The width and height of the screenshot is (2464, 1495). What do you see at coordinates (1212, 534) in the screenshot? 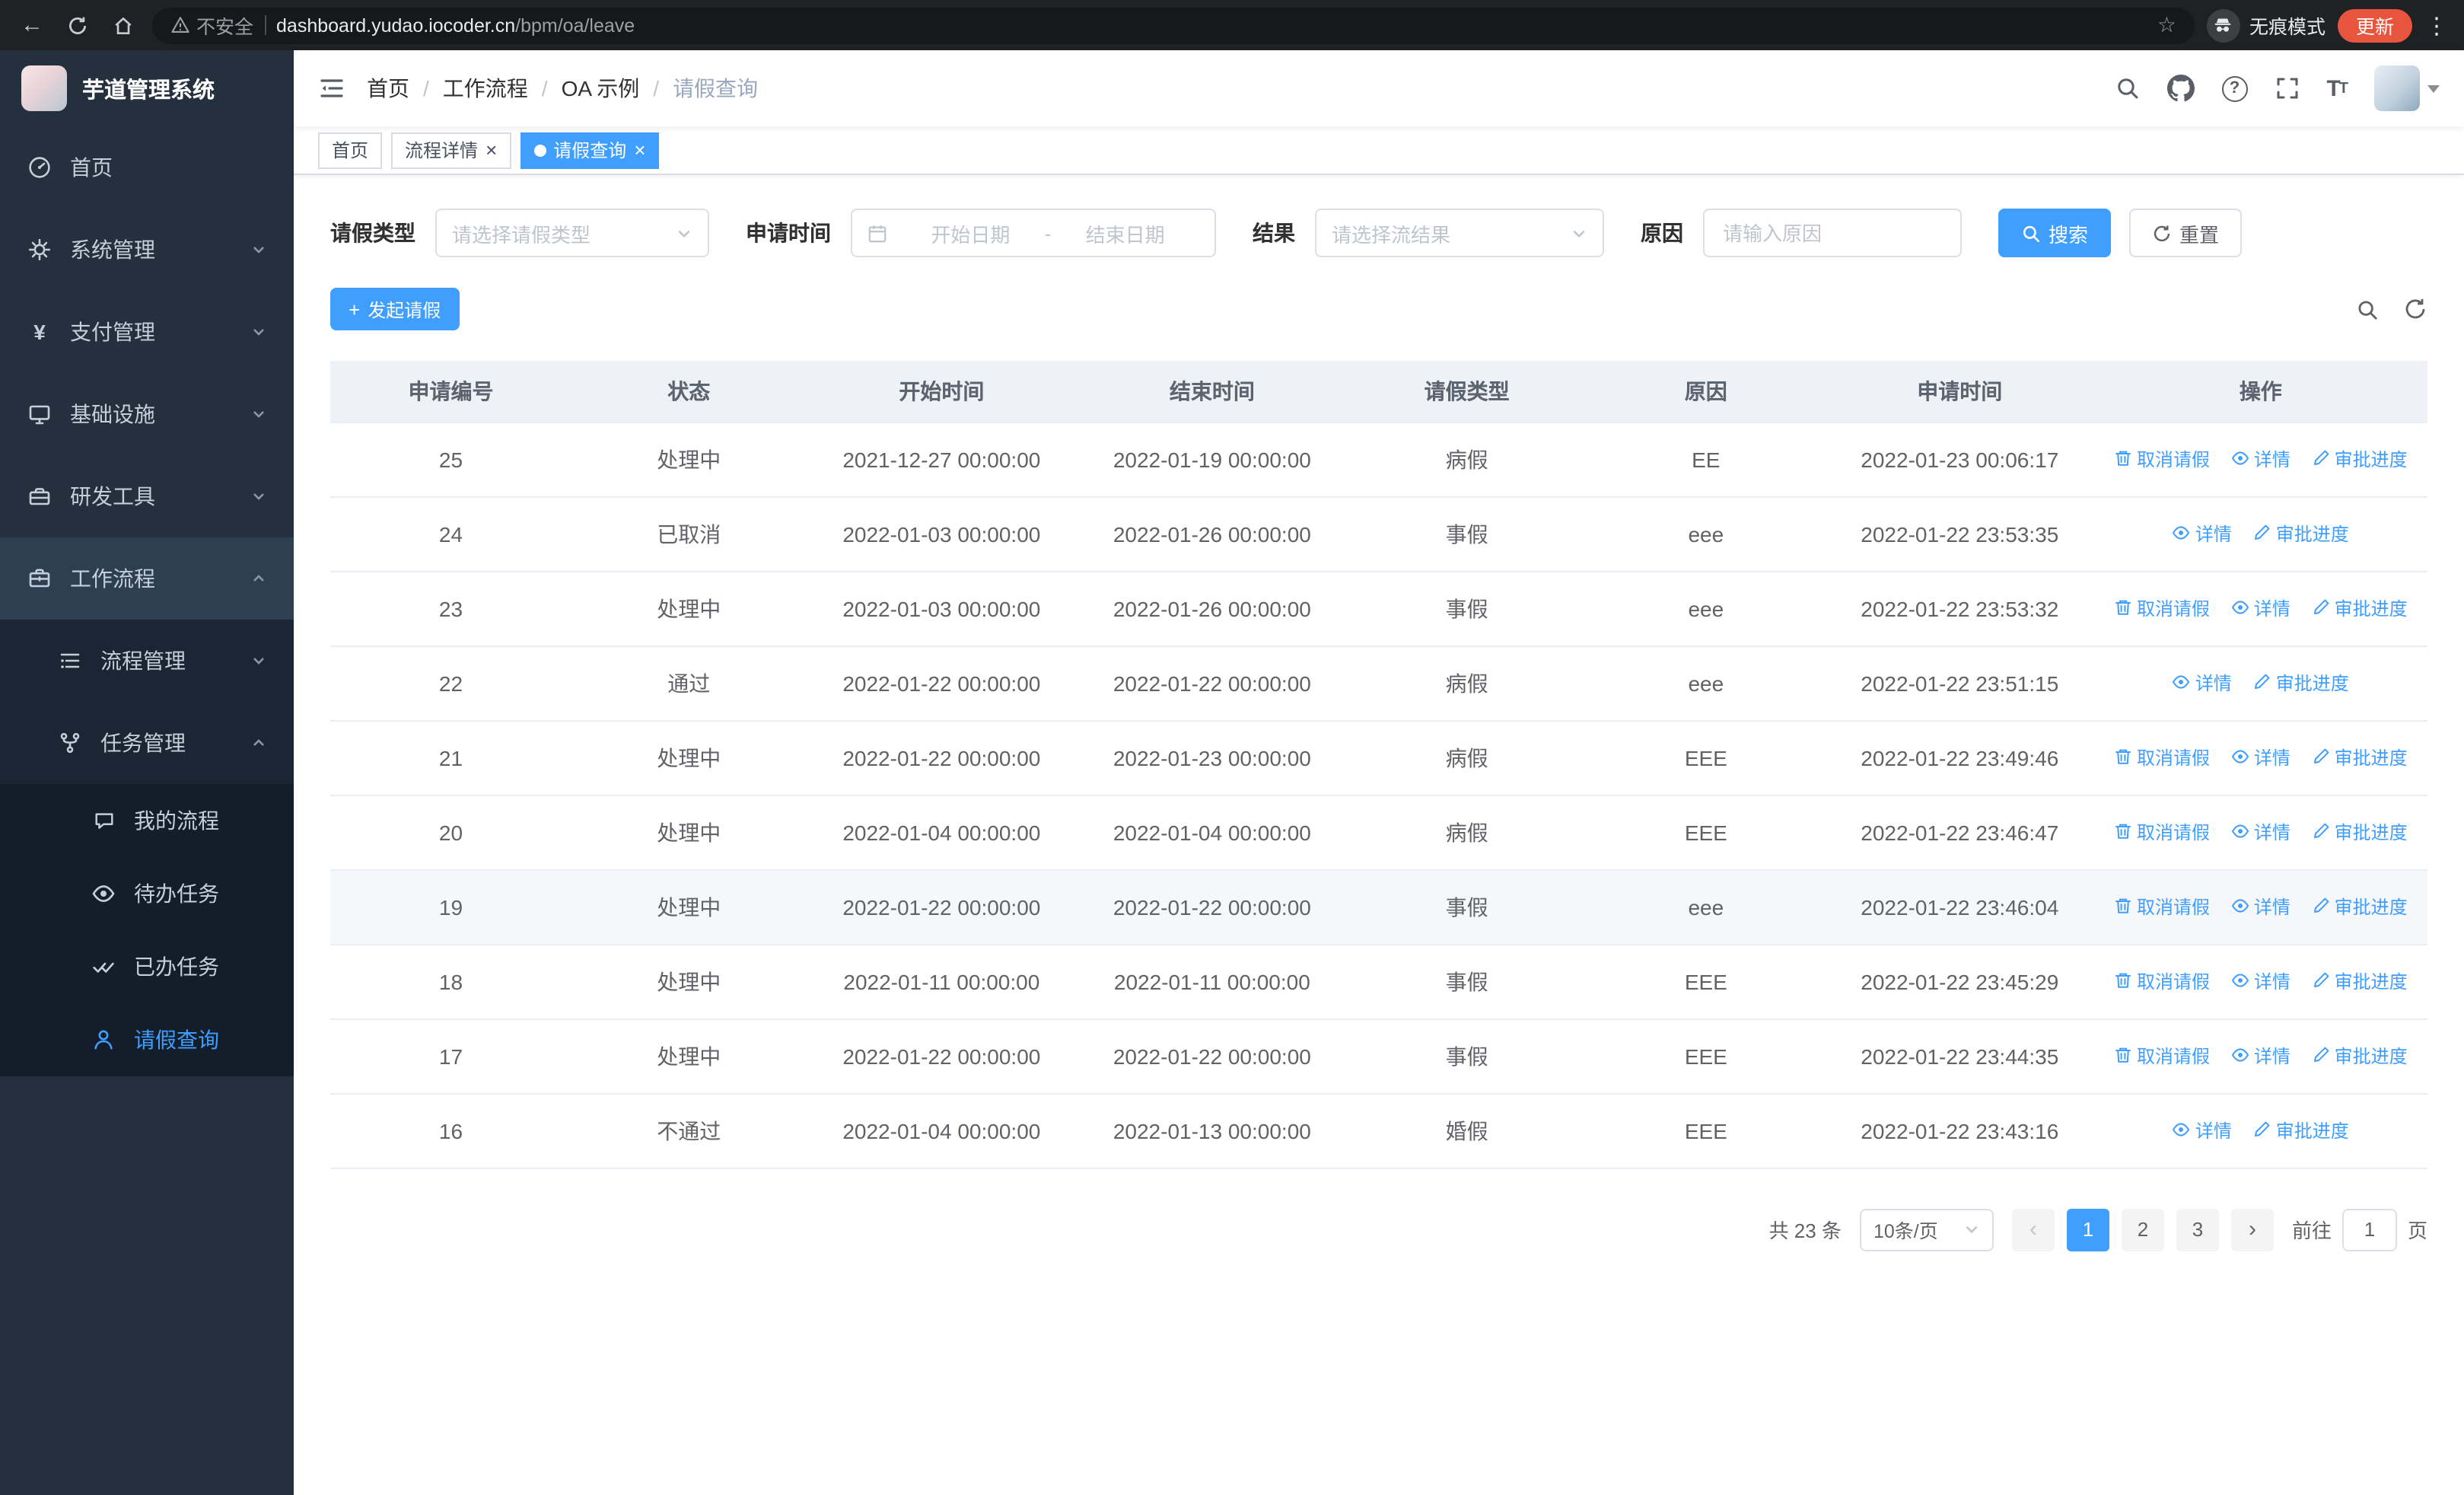
I see `cell-end-time: 2022-01-26 00:00:00` at bounding box center [1212, 534].